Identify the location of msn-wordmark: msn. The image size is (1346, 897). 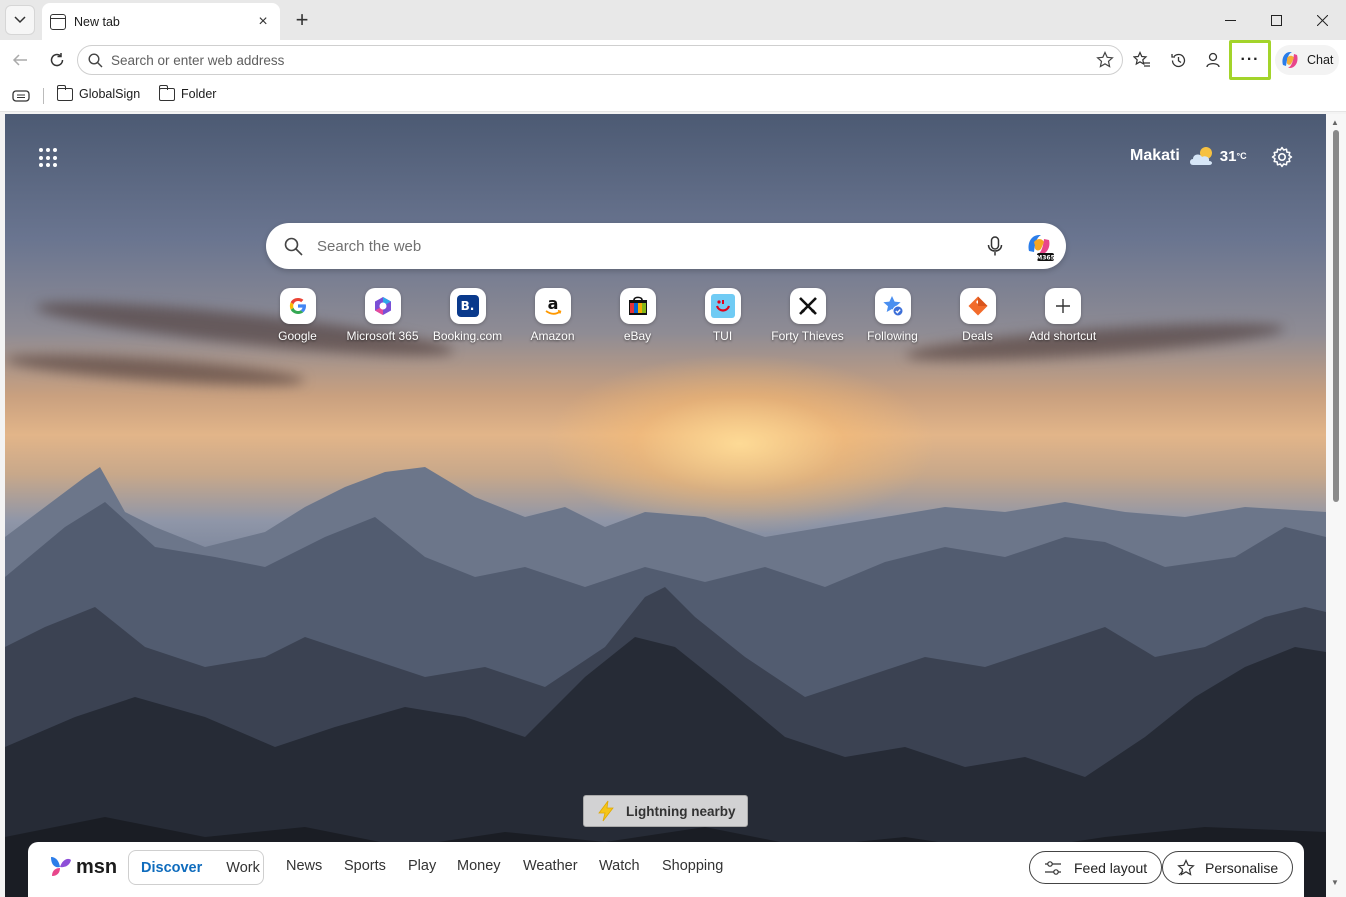
(97, 866).